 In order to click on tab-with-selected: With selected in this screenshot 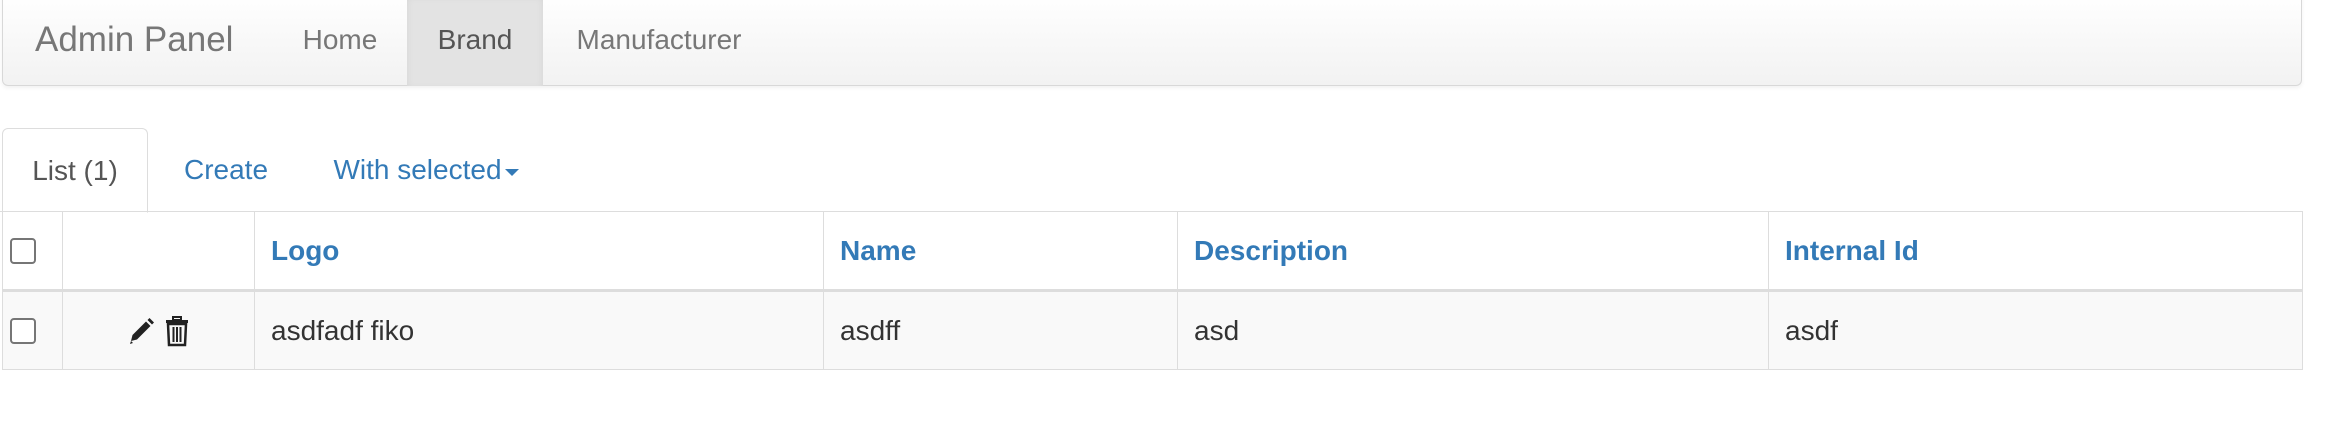, I will do `click(426, 170)`.